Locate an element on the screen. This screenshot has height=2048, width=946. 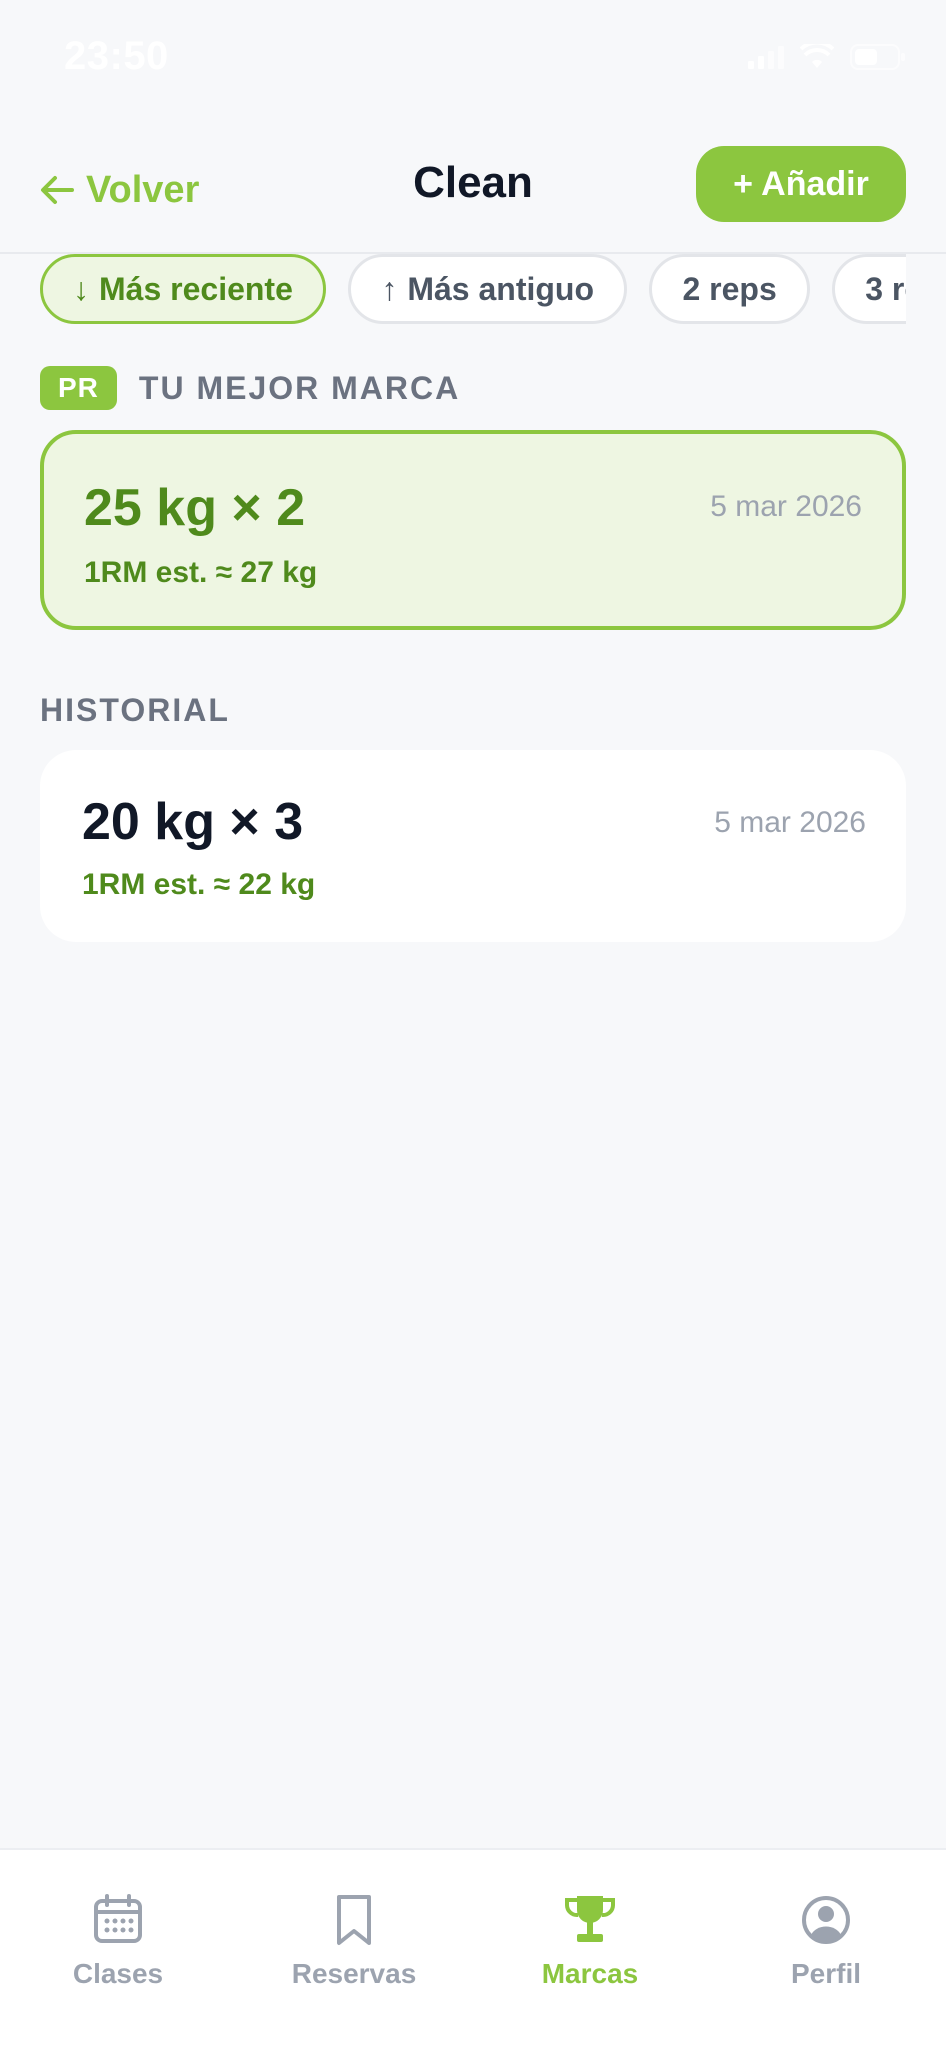
tab-reservas: Reservas is located at coordinates (354, 1947).